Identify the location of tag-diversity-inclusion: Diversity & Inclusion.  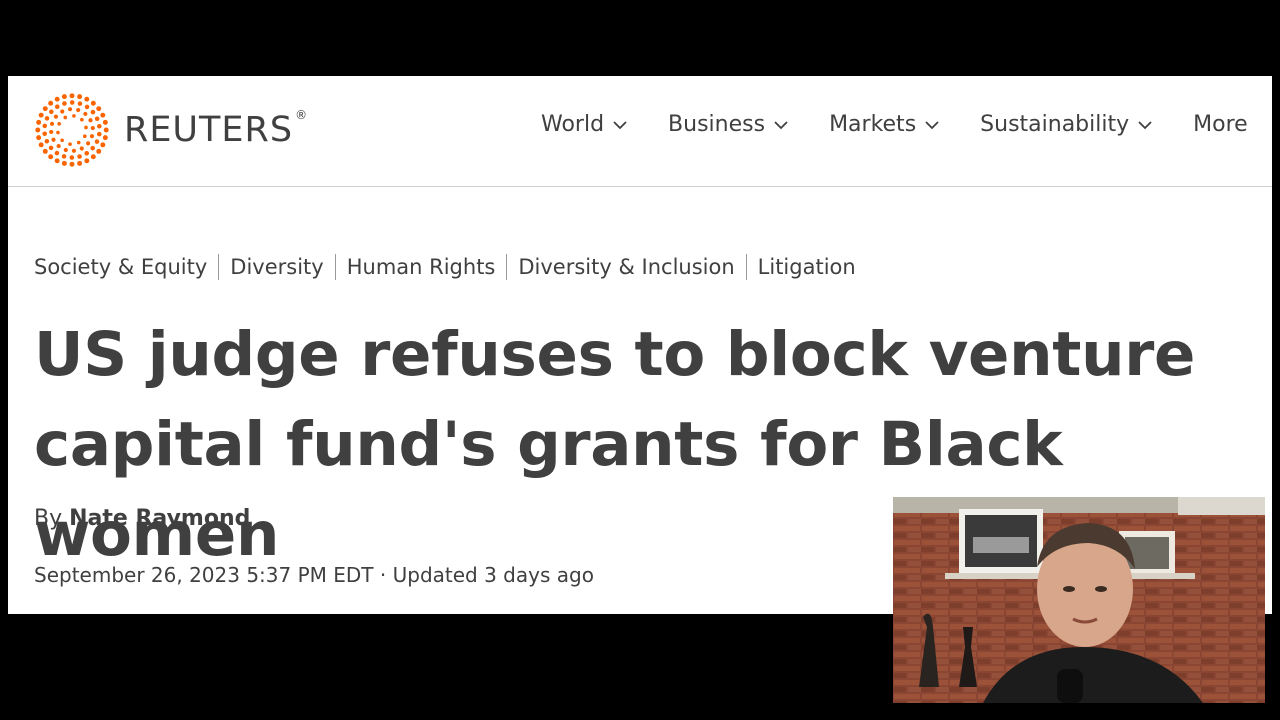
(626, 267).